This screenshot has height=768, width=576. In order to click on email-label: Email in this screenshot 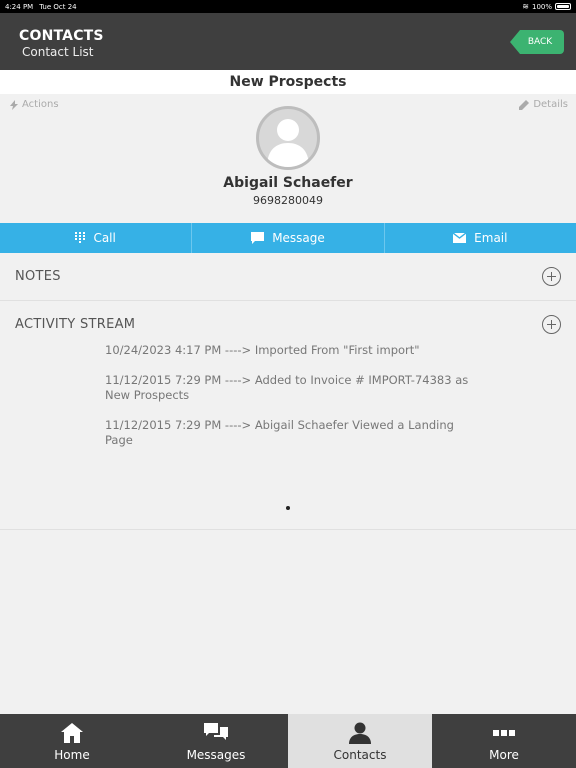, I will do `click(491, 238)`.